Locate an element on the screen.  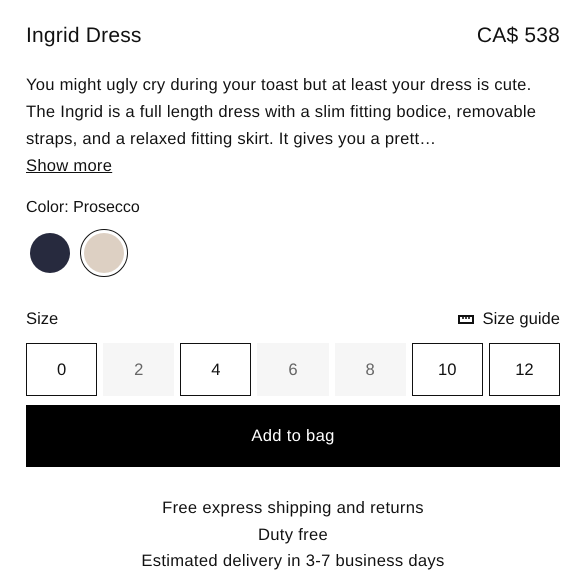
size-label: Size is located at coordinates (42, 319).